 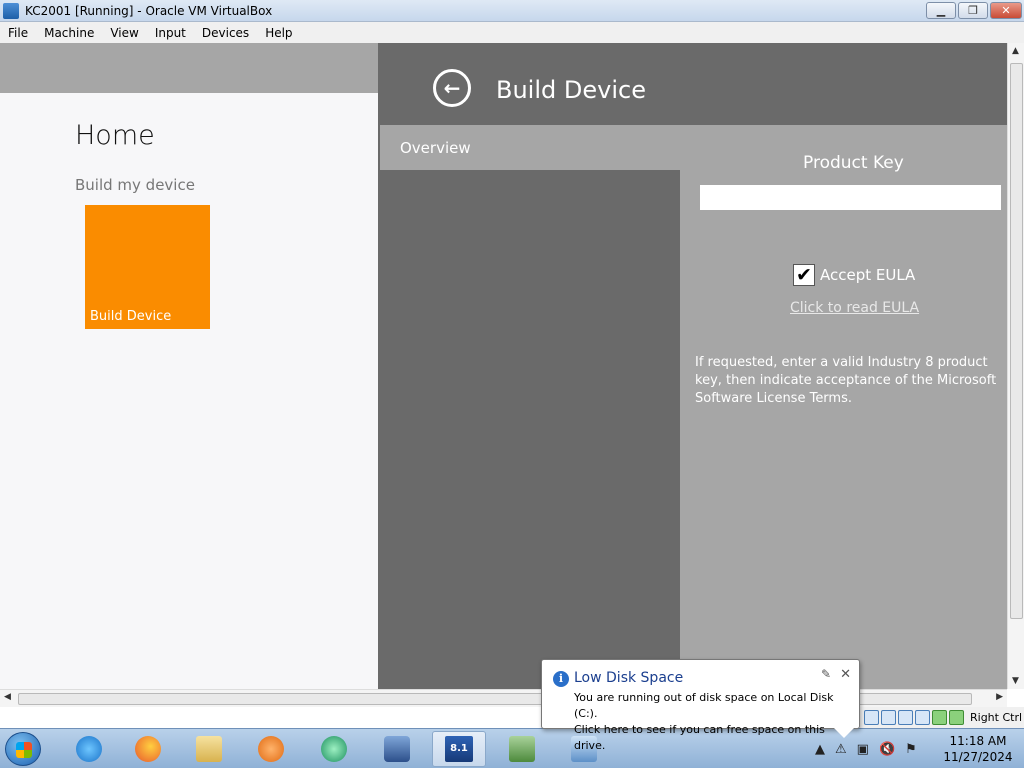 I want to click on menu-file: File, so click(x=18, y=33).